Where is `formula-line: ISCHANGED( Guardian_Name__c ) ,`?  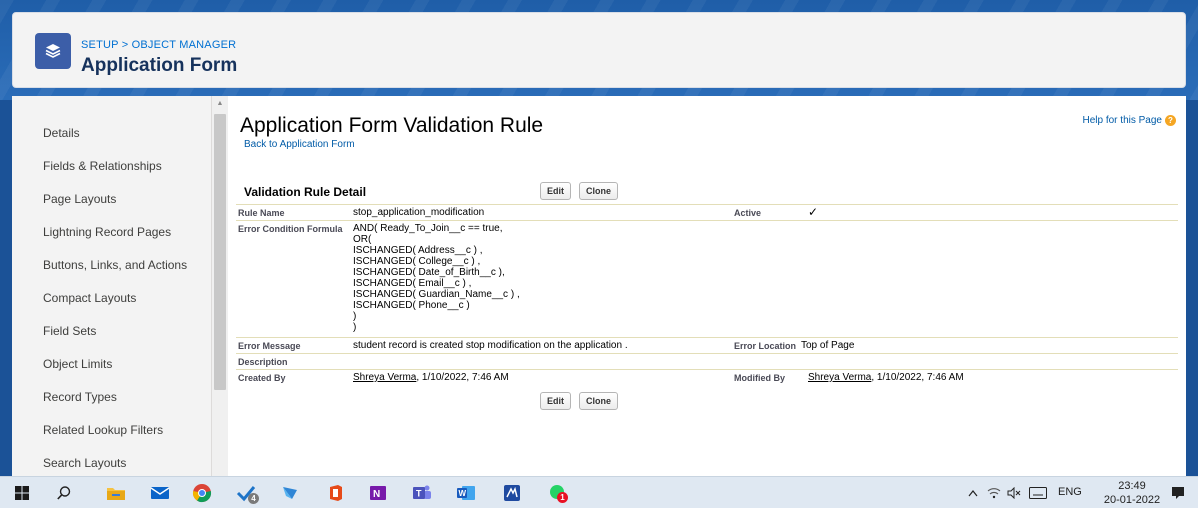 formula-line: ISCHANGED( Guardian_Name__c ) , is located at coordinates (436, 294).